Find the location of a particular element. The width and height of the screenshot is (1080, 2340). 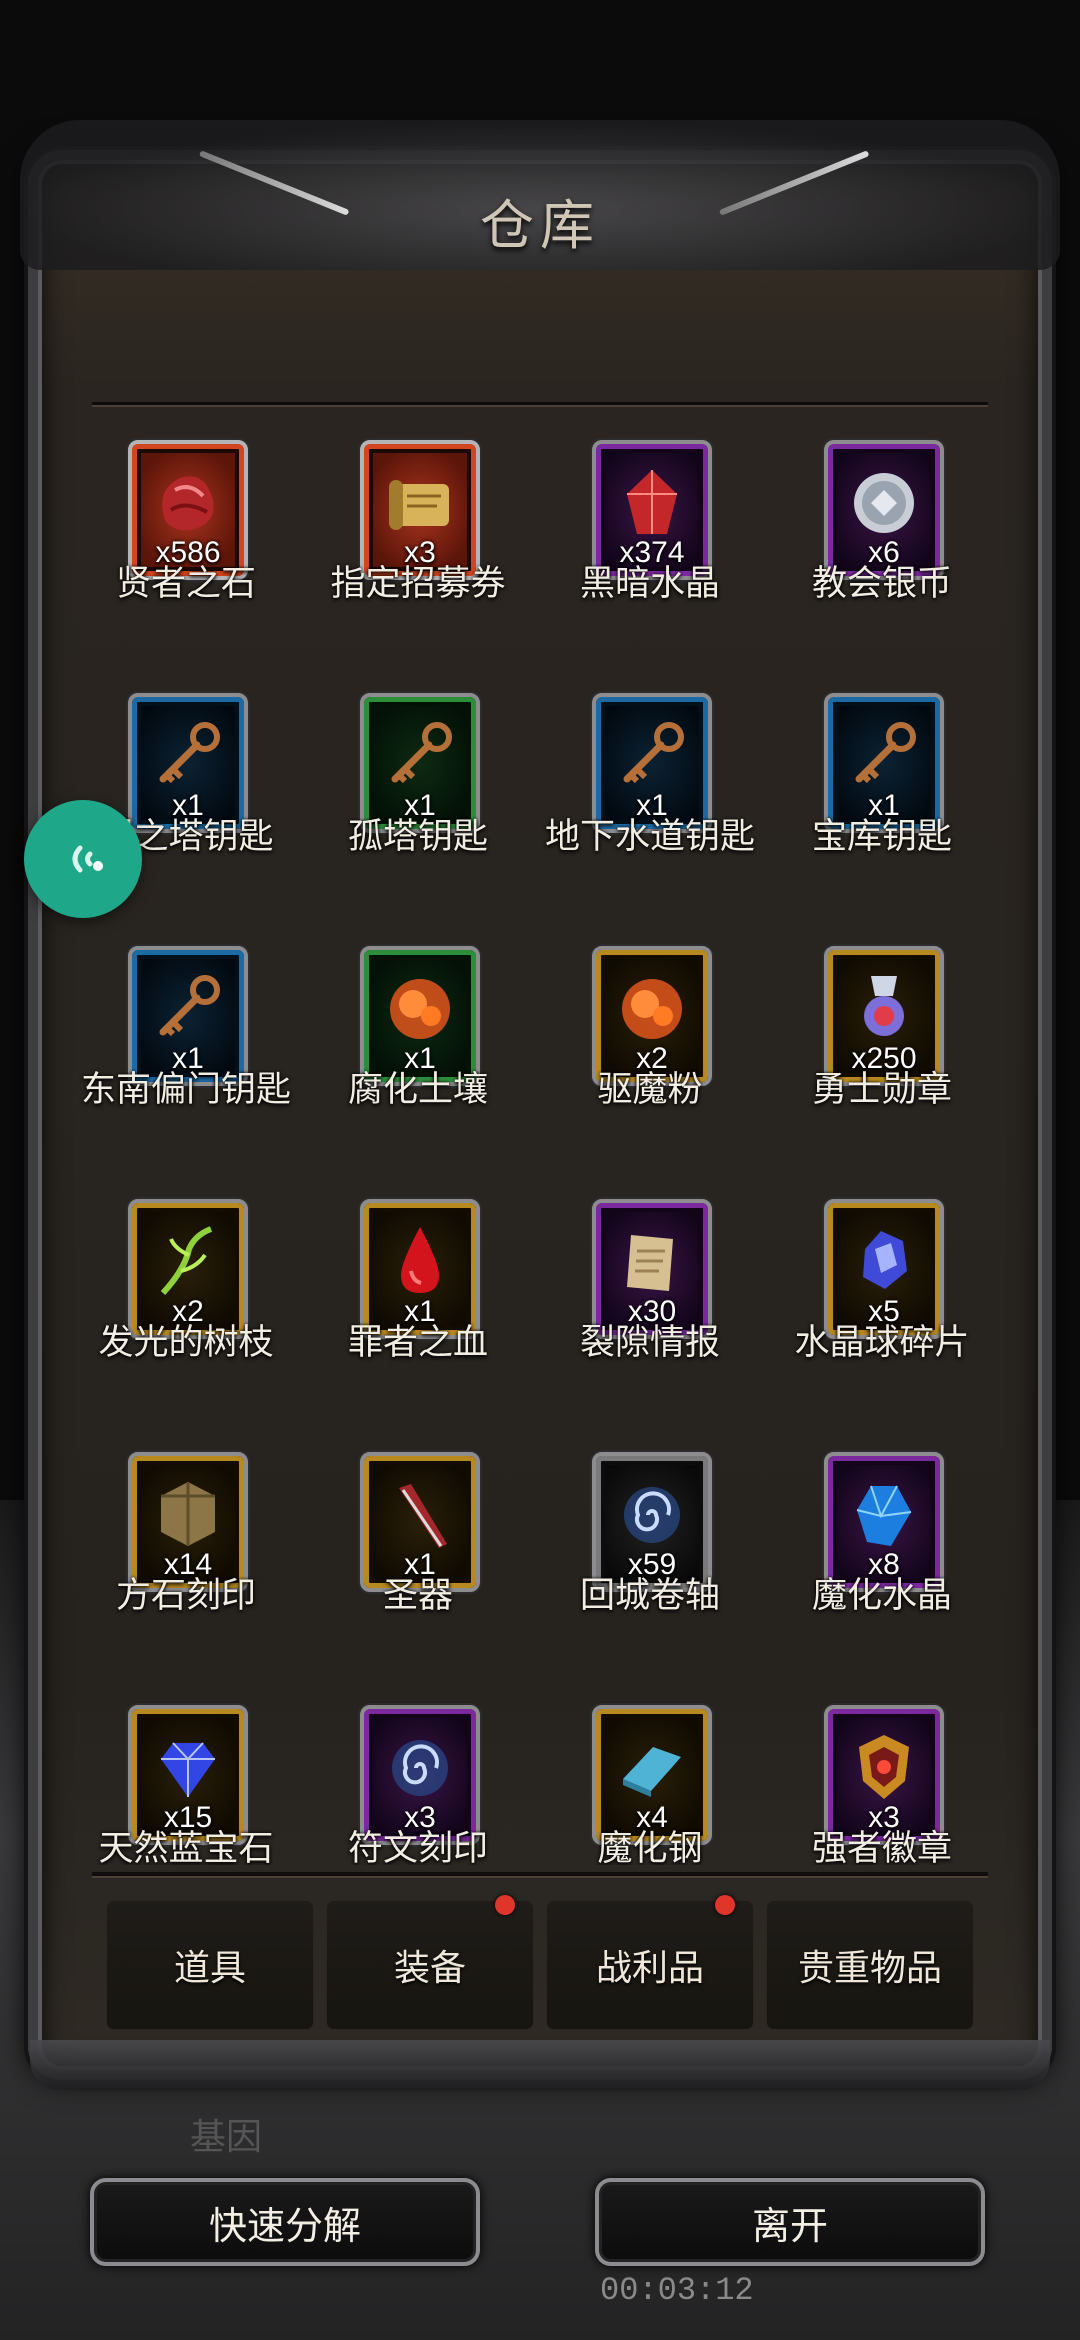

button-label: 离开 is located at coordinates (789, 2225).